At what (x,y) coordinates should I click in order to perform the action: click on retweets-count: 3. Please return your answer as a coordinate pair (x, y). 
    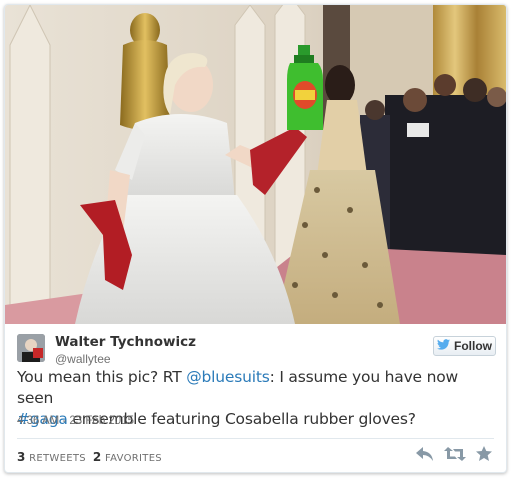
    Looking at the image, I should click on (21, 457).